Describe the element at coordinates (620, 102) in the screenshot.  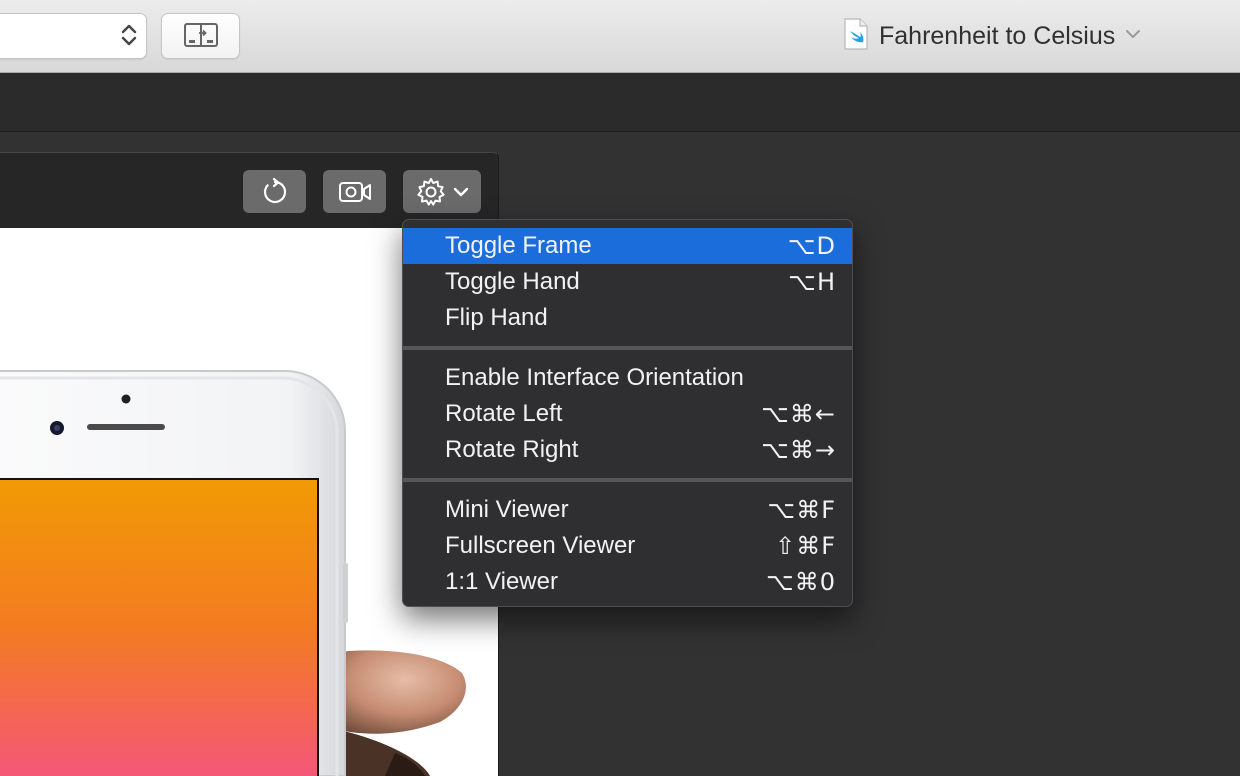
I see `jump-bar` at that location.